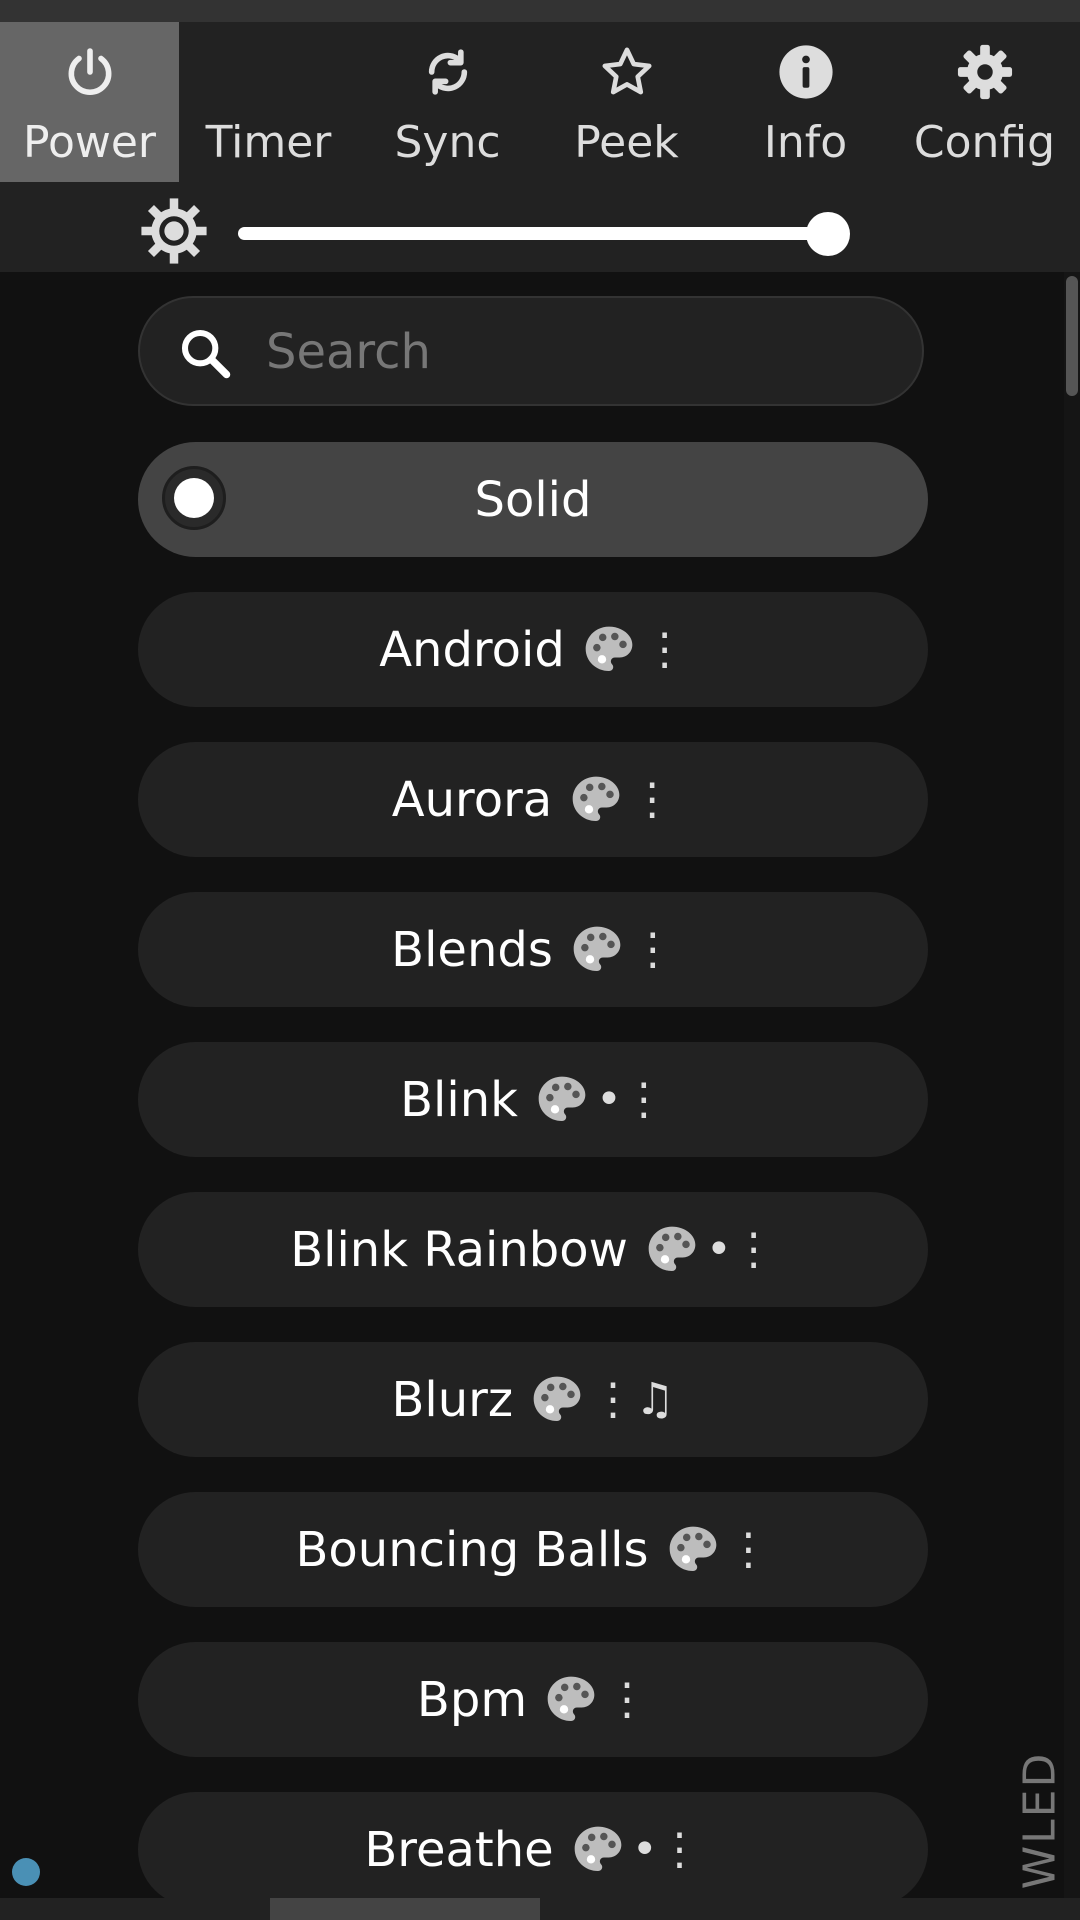 The height and width of the screenshot is (1920, 1080). What do you see at coordinates (806, 72) in the screenshot?
I see `info-icon` at bounding box center [806, 72].